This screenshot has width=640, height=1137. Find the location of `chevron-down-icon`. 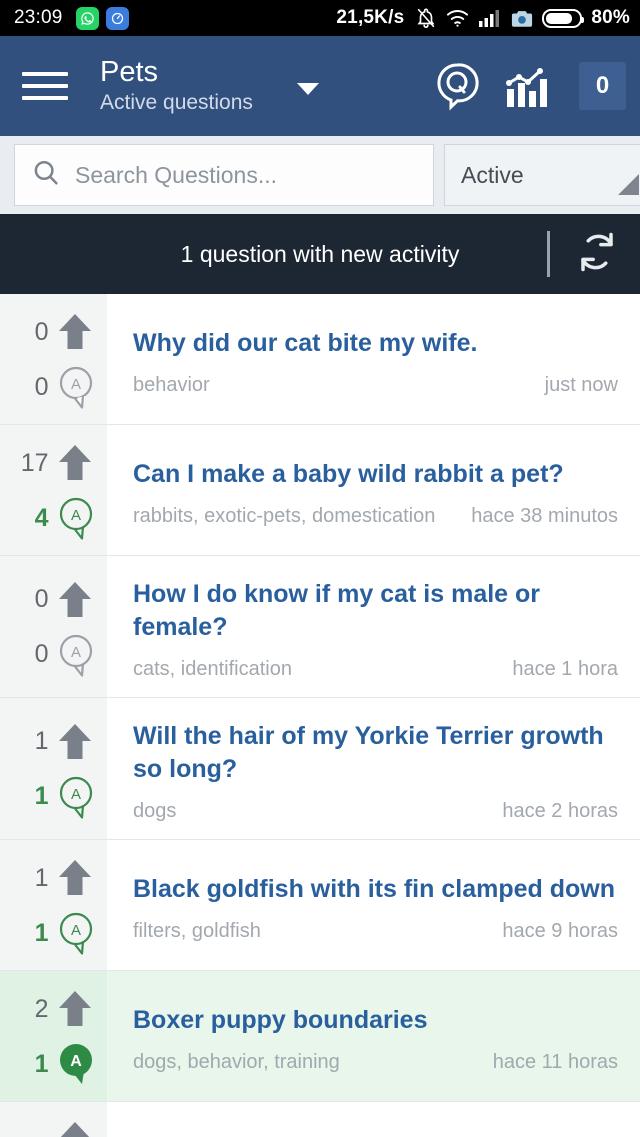

chevron-down-icon is located at coordinates (307, 89).